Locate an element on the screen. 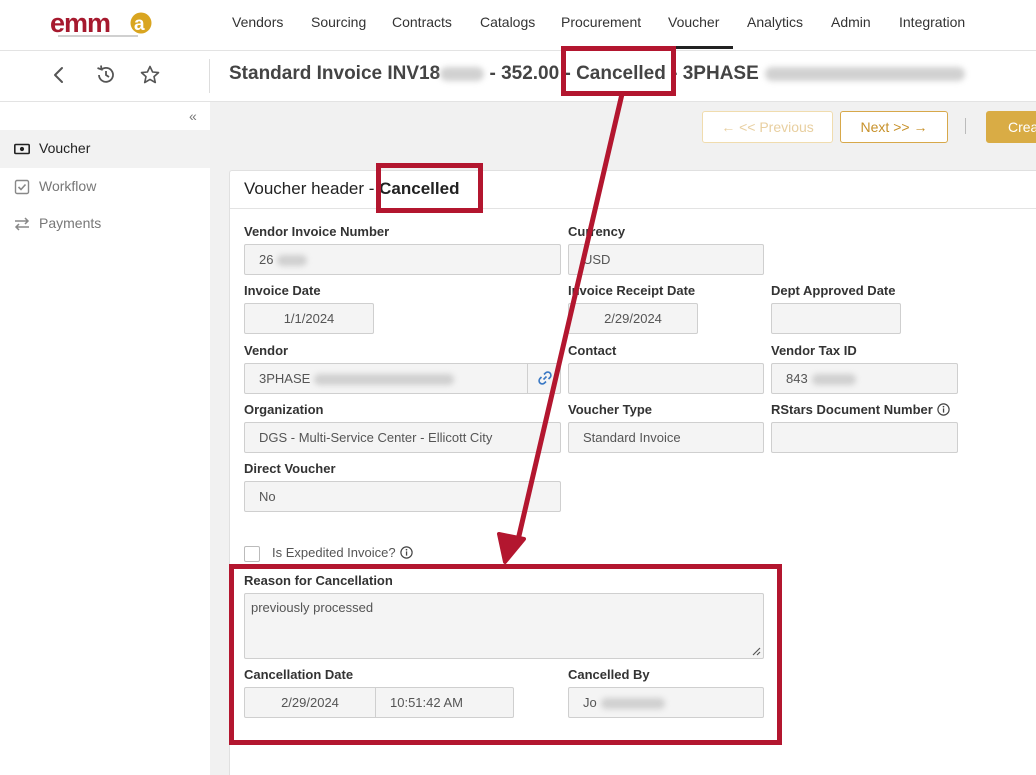  sidebar-item-label: Payments is located at coordinates (70, 223).